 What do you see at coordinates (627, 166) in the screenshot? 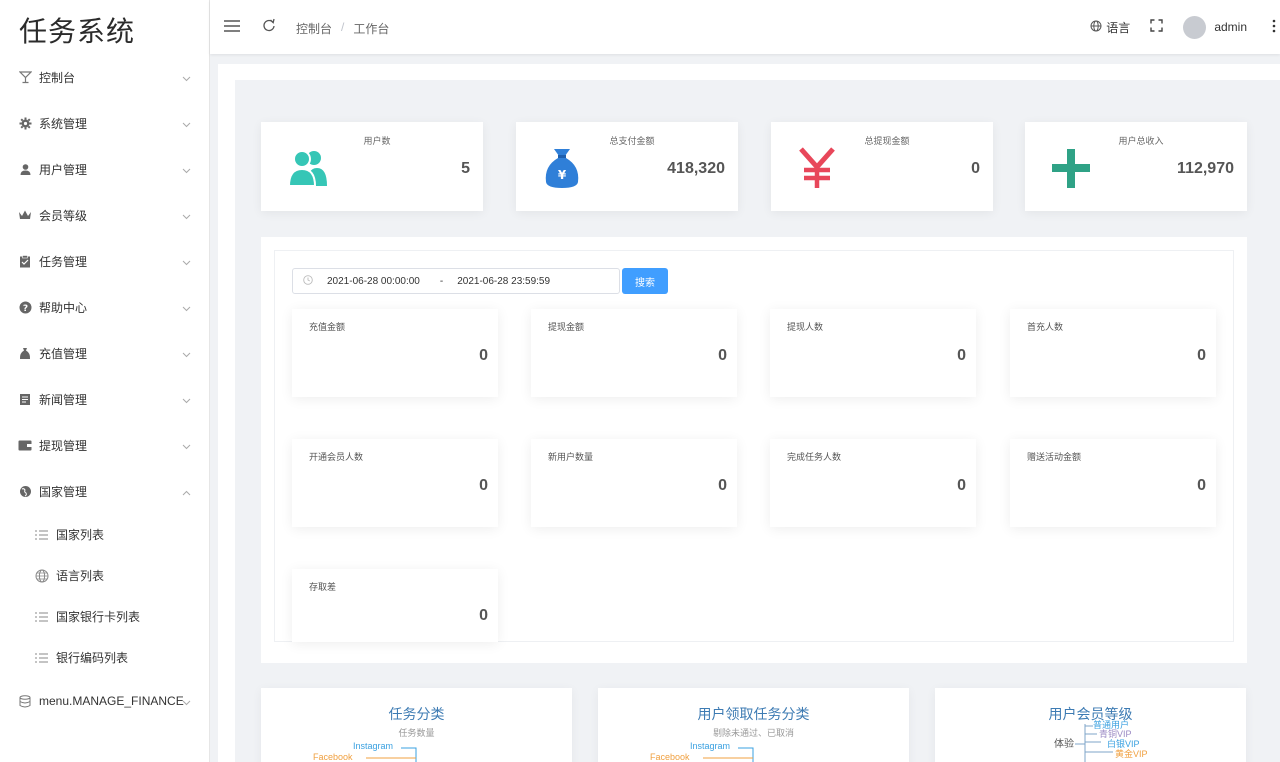
I see `stat-card-total-payment: 总支付金额 ¥ 418,320` at bounding box center [627, 166].